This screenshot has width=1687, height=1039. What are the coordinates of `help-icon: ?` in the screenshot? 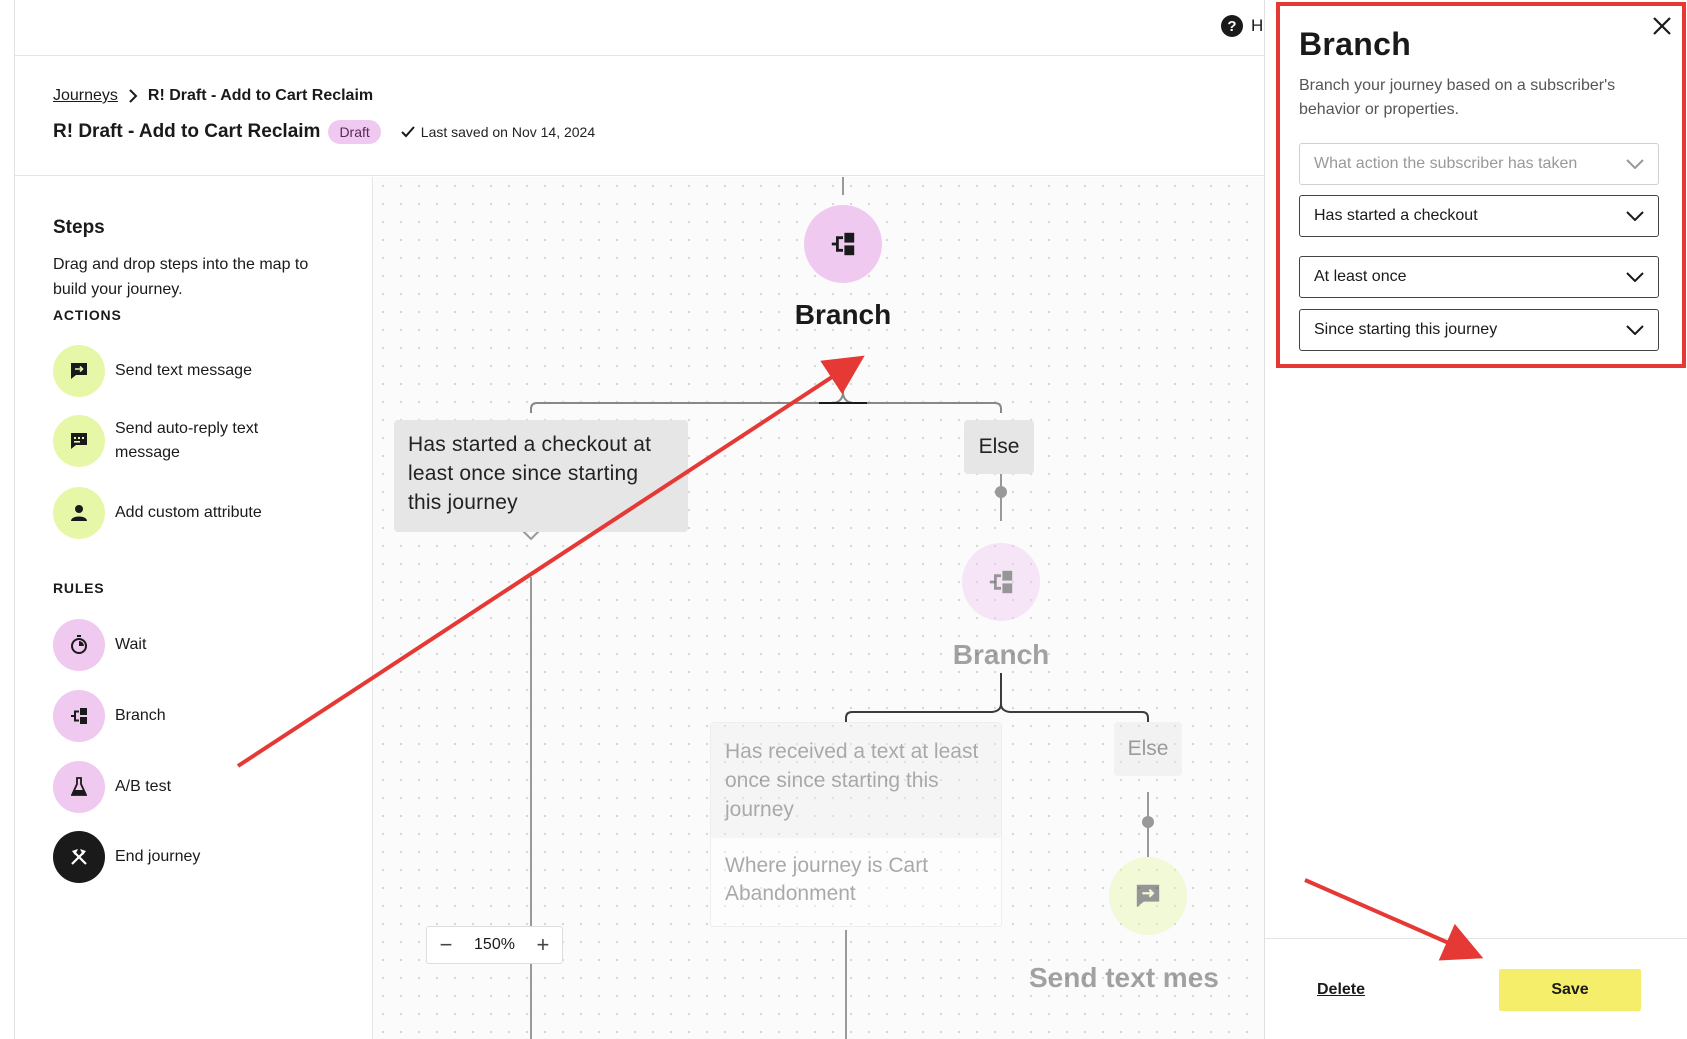 It's located at (1232, 26).